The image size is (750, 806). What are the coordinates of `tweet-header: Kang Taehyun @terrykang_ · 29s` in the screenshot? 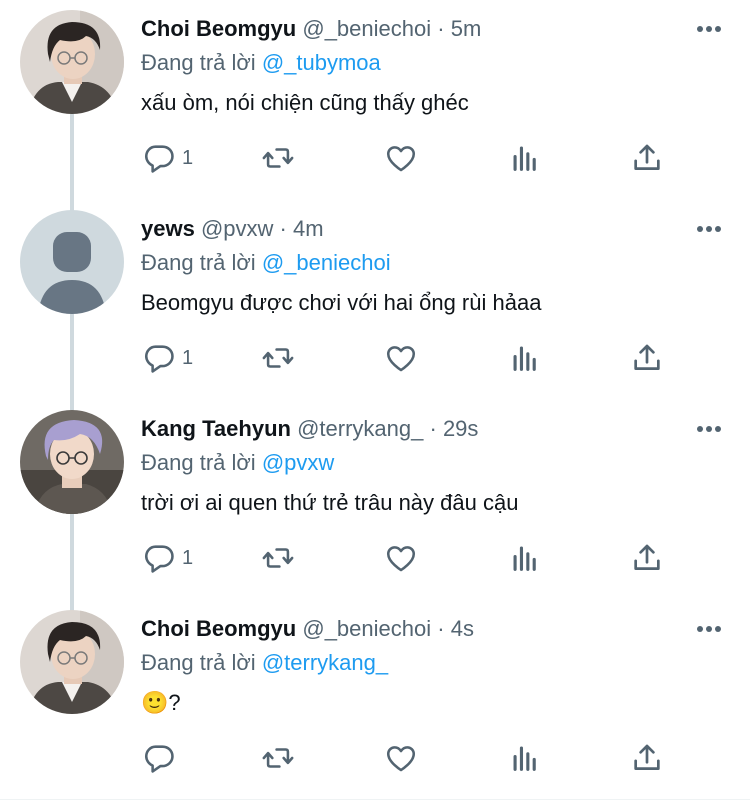 It's located at (410, 429).